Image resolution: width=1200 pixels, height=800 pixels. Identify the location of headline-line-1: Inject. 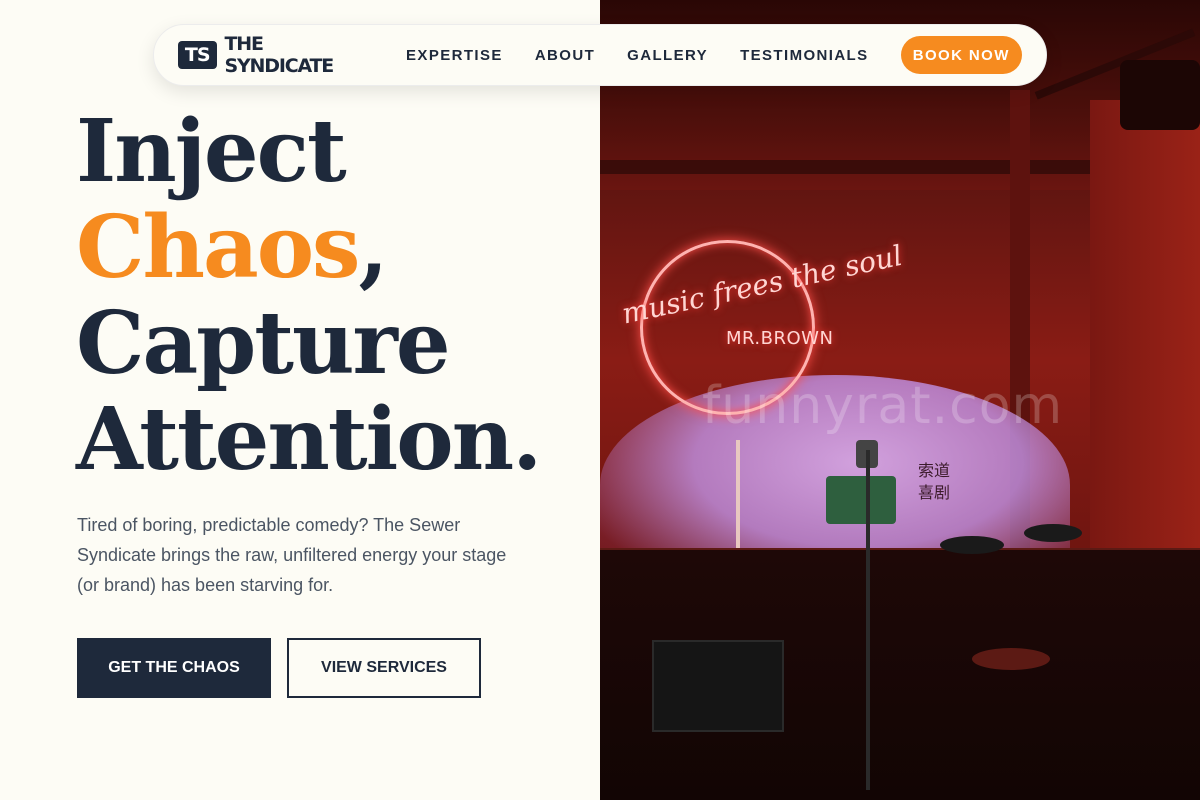
(211, 151).